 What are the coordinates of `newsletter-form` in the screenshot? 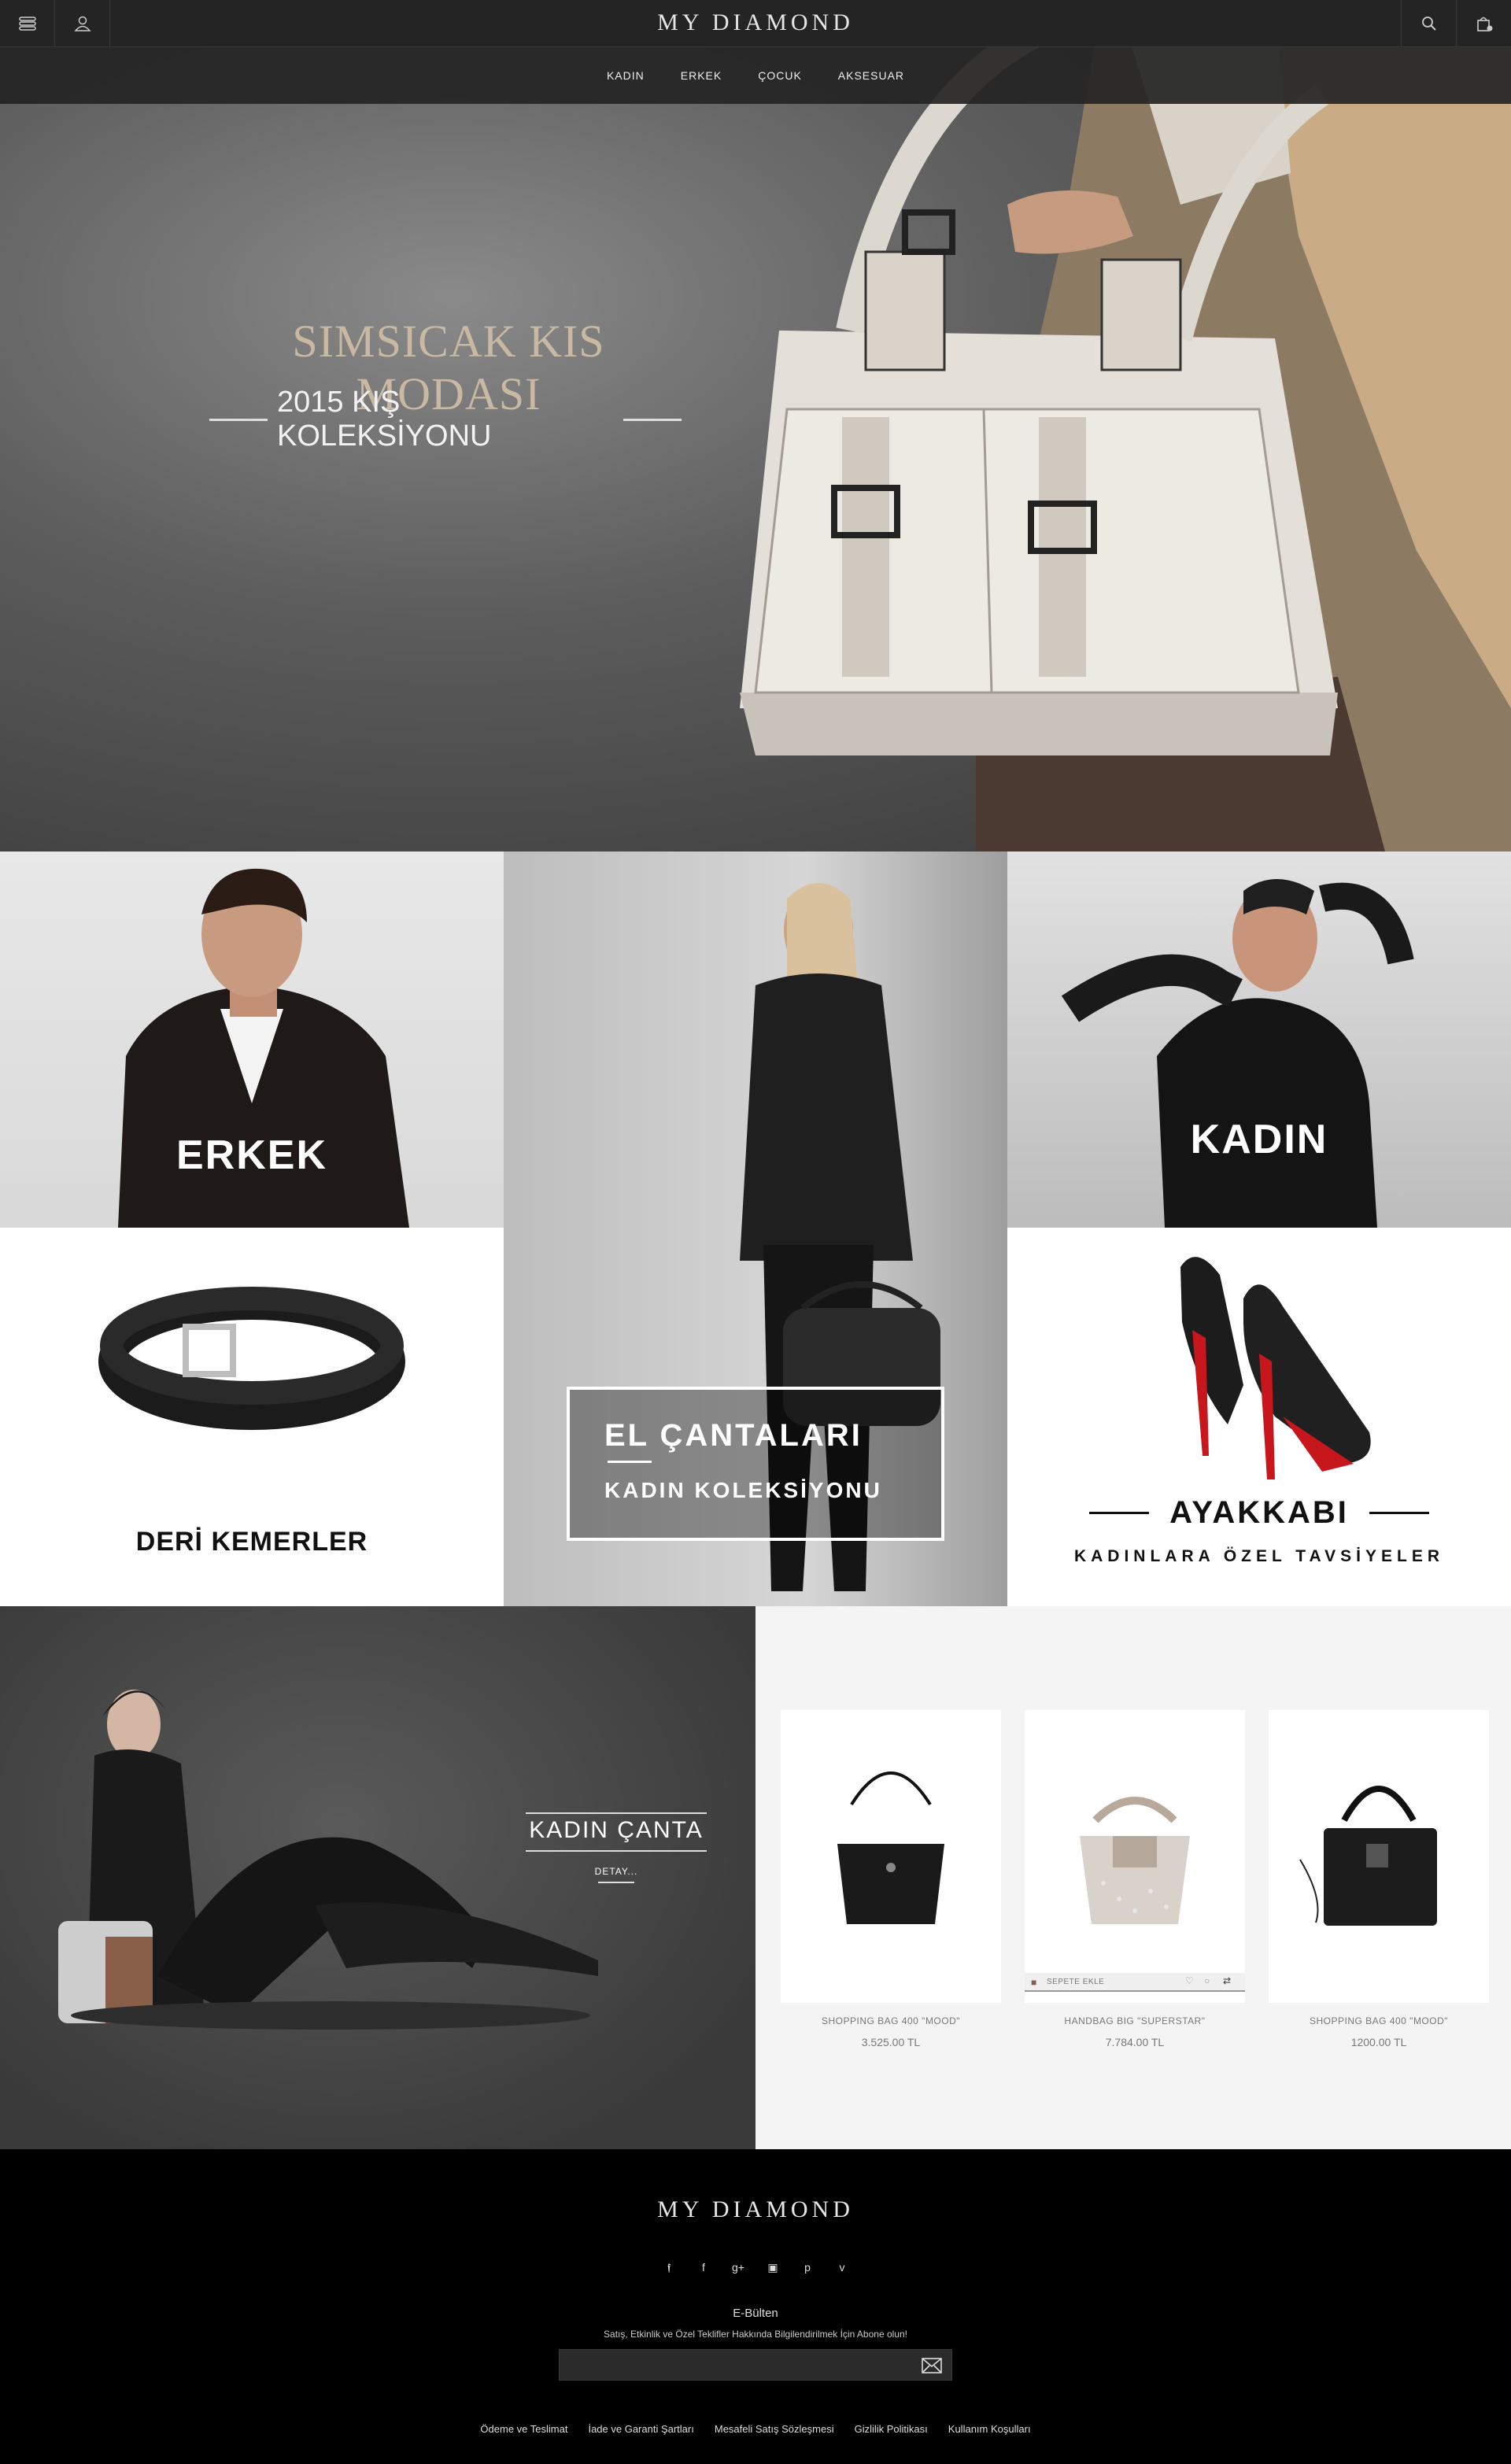 It's located at (756, 2365).